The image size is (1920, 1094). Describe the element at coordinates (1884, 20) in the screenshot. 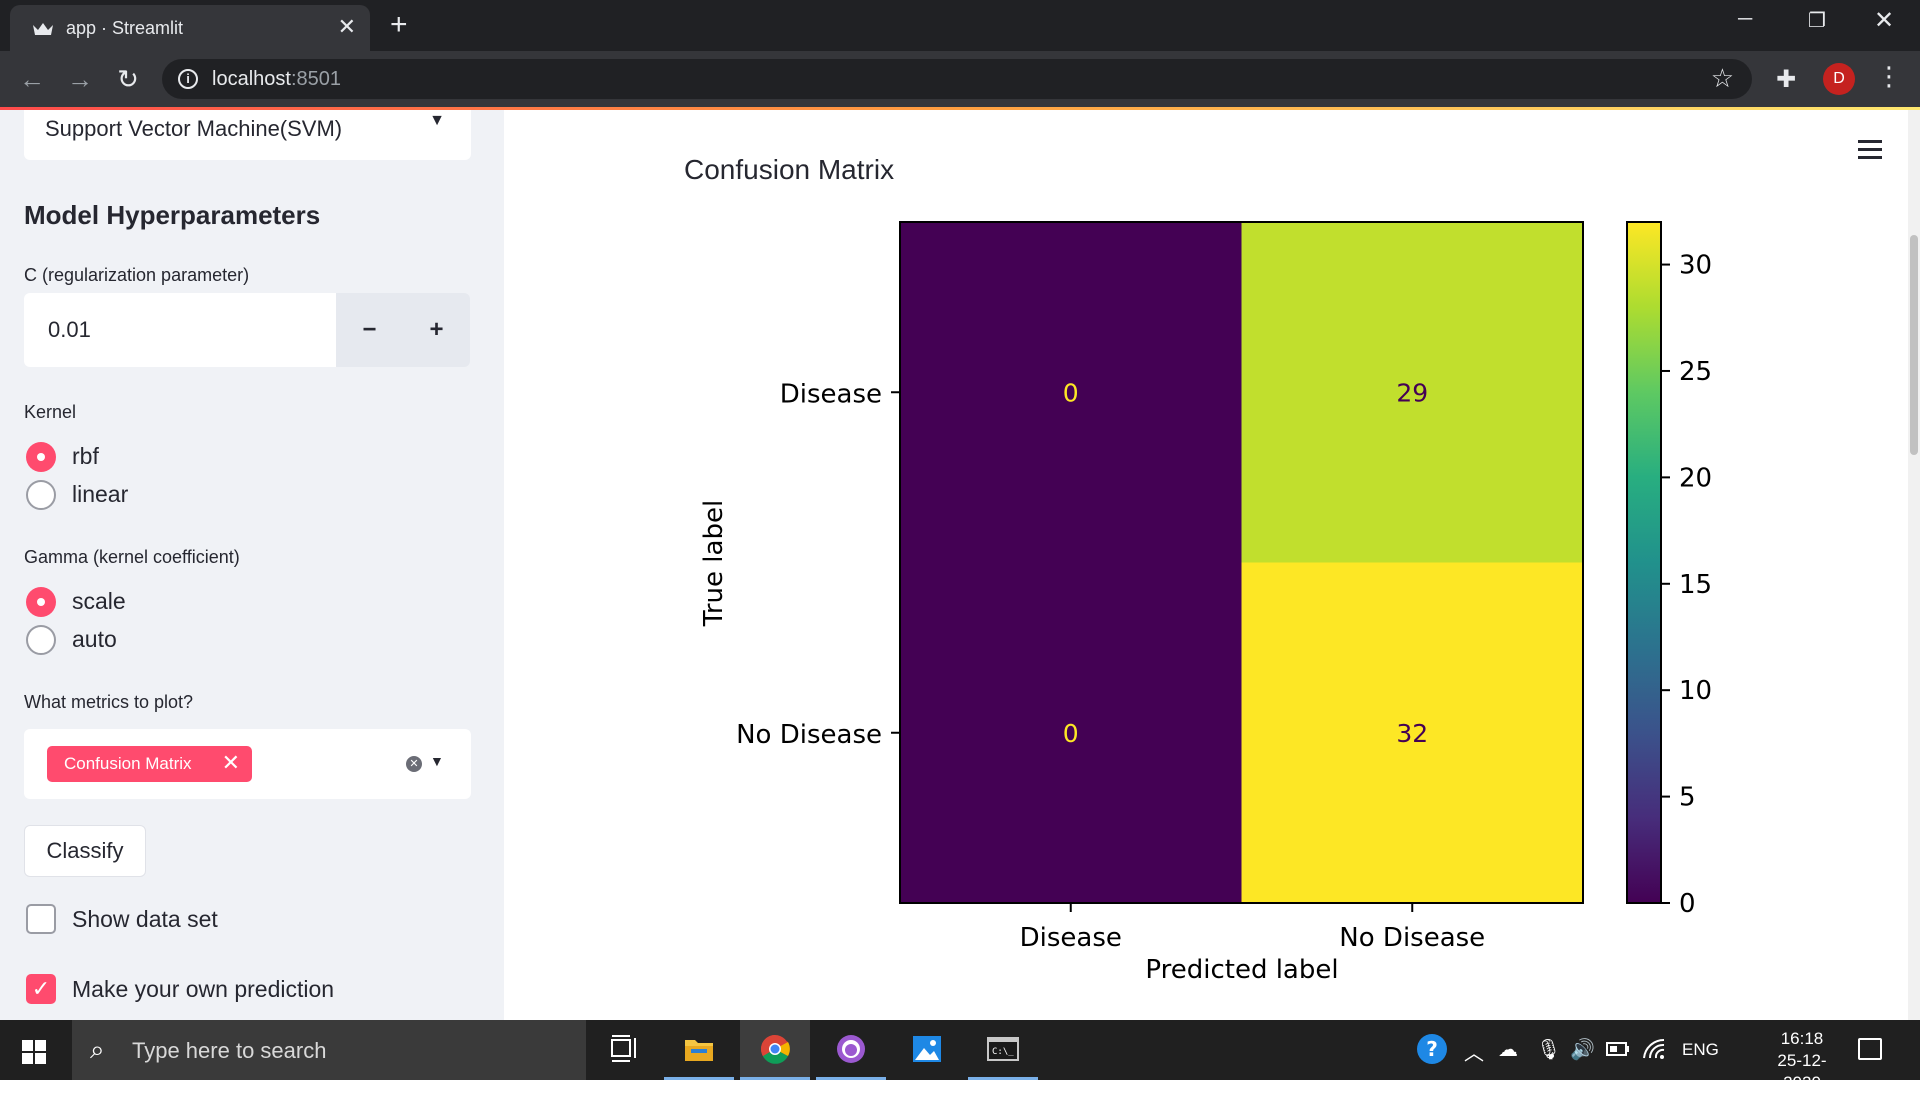

I see `window-close-icon: ✕` at that location.